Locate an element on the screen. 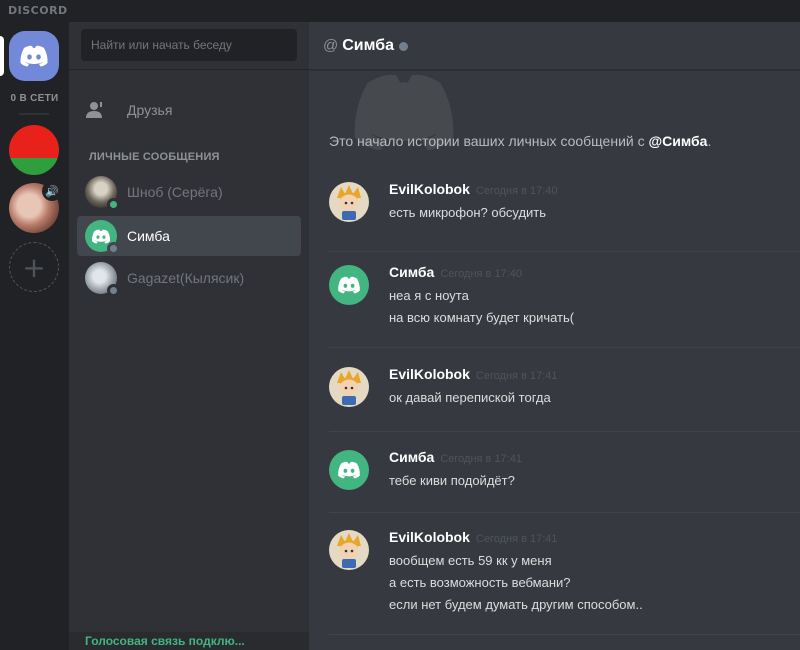  server-list: 0 В СЕТИ 🔊 + is located at coordinates (34, 336).